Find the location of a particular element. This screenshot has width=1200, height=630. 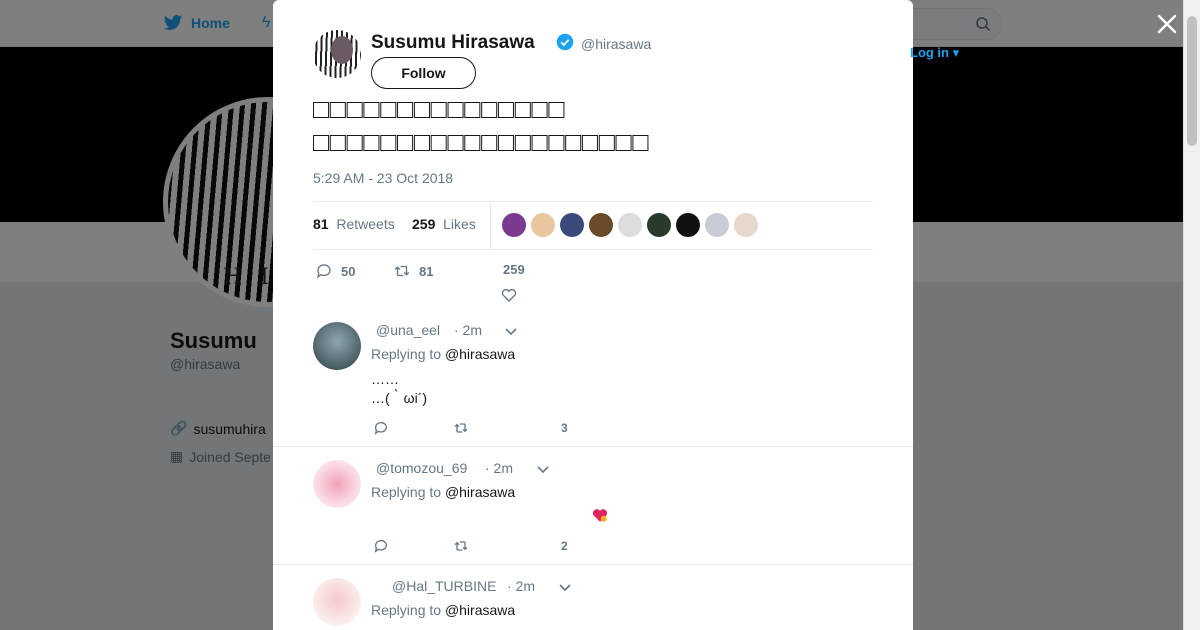

stats-divider is located at coordinates (490, 225).